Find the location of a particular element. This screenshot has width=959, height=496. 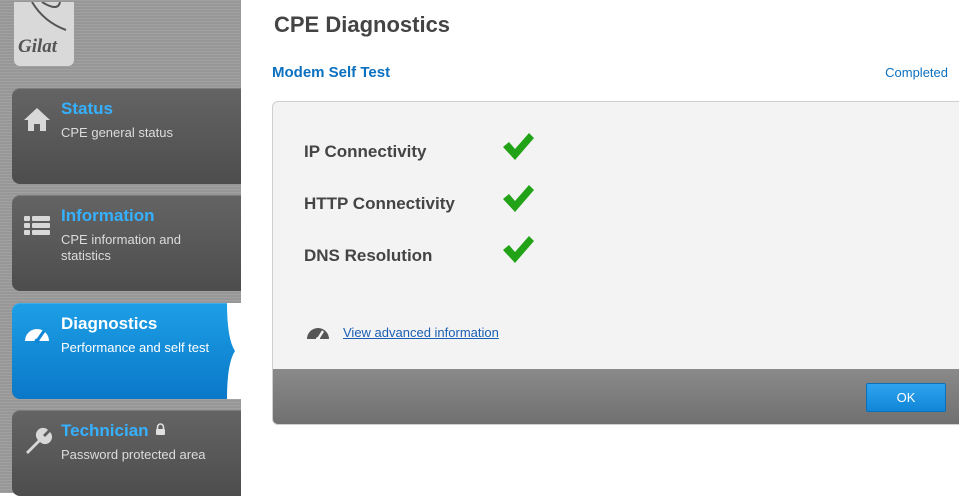

sidebar-item-desc: CPE information and statistics is located at coordinates (121, 247).